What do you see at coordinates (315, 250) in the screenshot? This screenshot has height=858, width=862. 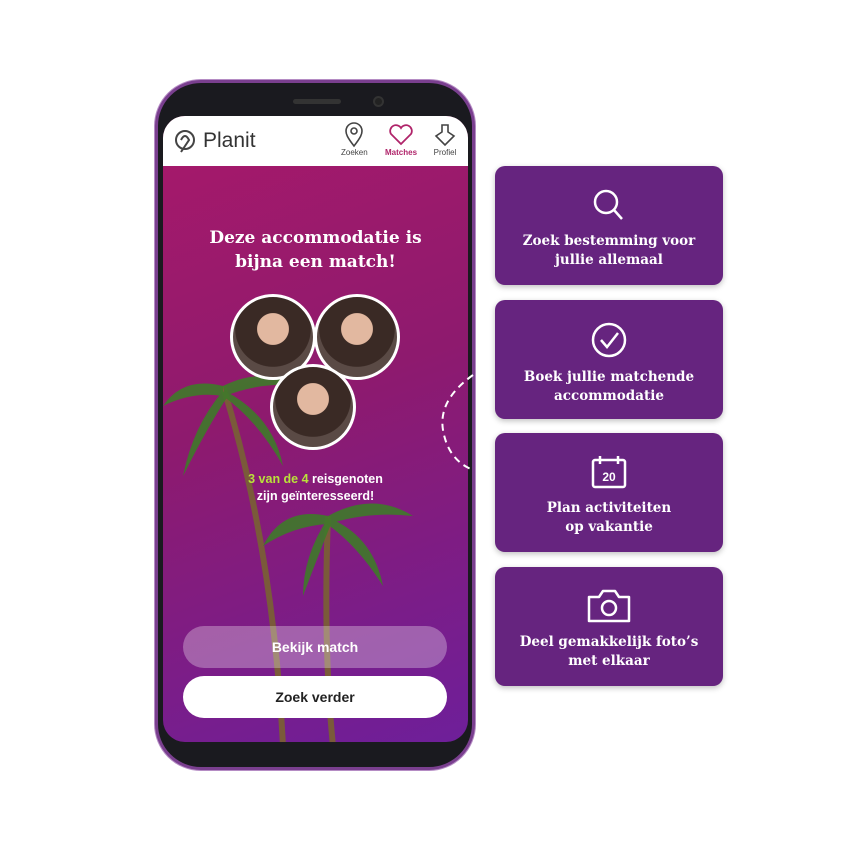 I see `match-title: Deze accommodatie is bijna een match!` at bounding box center [315, 250].